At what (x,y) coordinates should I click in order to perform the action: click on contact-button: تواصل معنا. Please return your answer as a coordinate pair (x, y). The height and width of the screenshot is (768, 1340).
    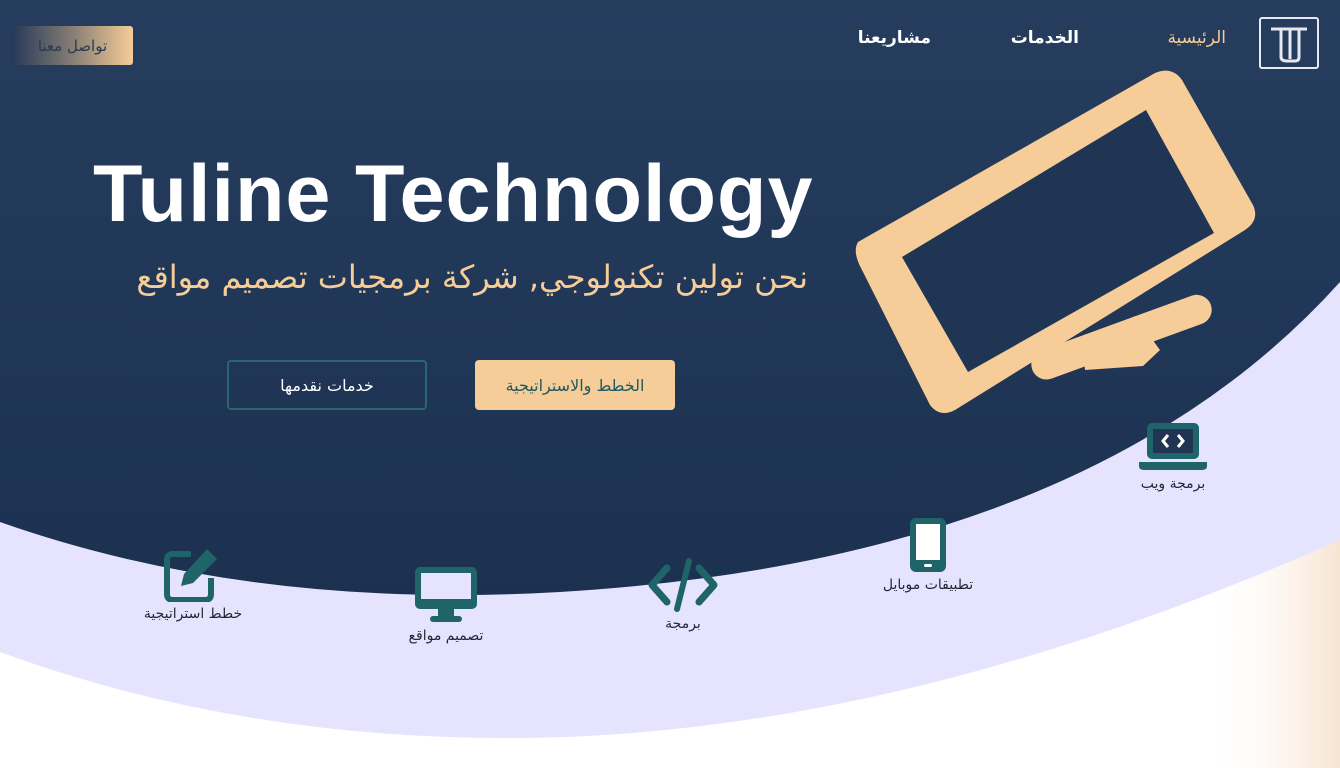
    Looking at the image, I should click on (72, 45).